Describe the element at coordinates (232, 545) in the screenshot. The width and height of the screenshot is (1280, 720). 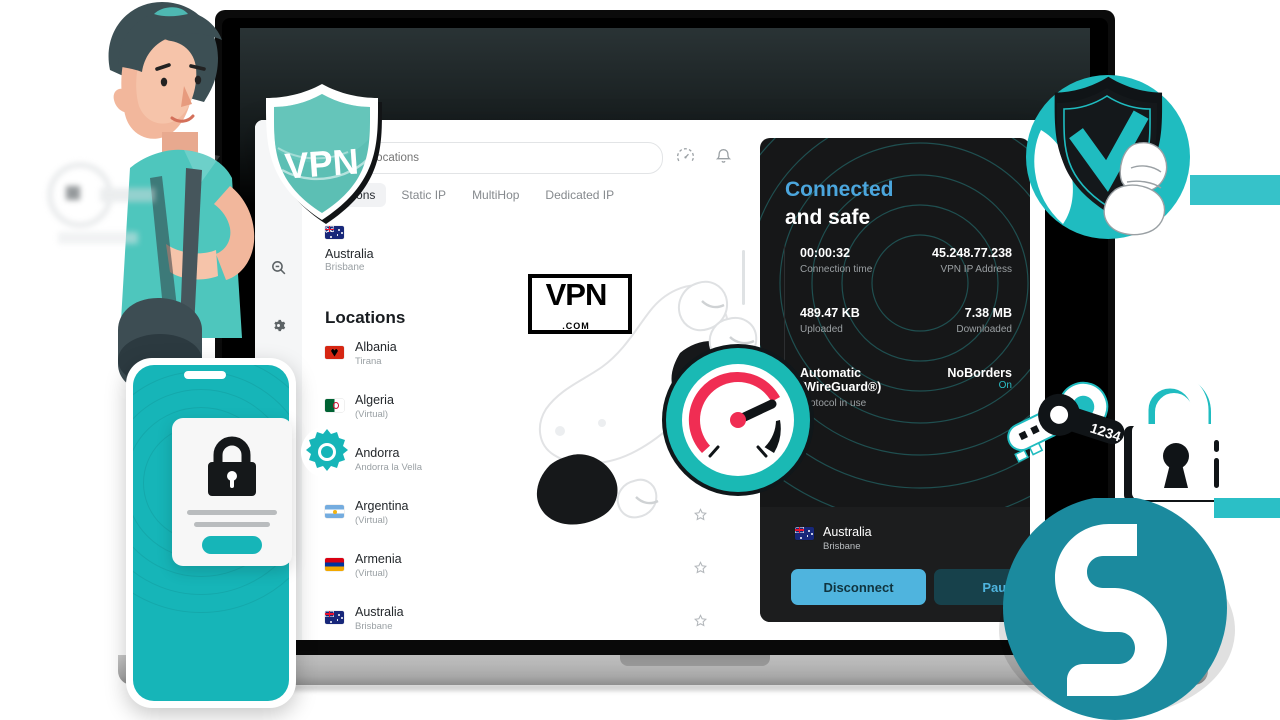
I see `card-action-button` at that location.